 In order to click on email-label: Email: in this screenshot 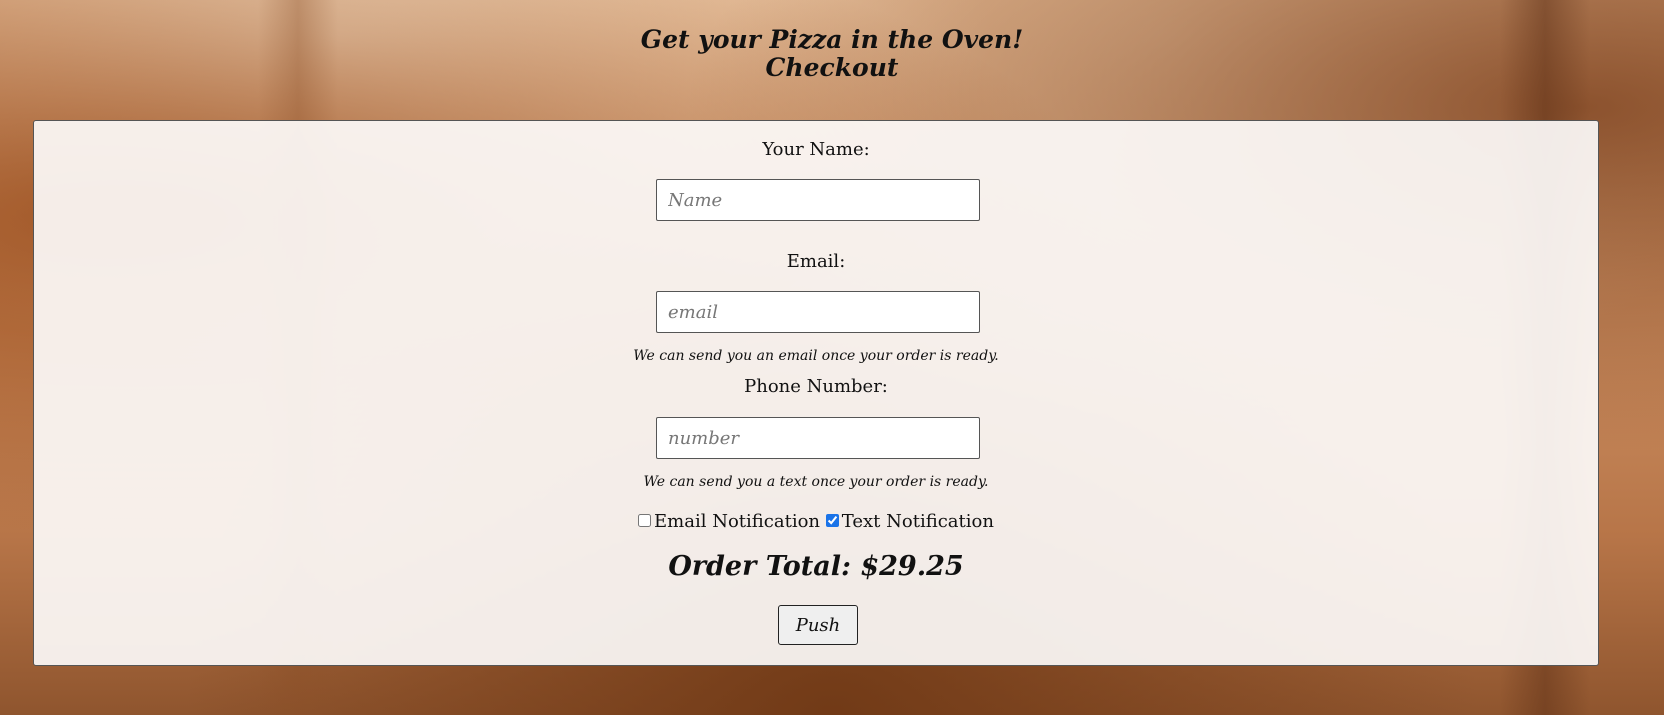, I will do `click(816, 261)`.